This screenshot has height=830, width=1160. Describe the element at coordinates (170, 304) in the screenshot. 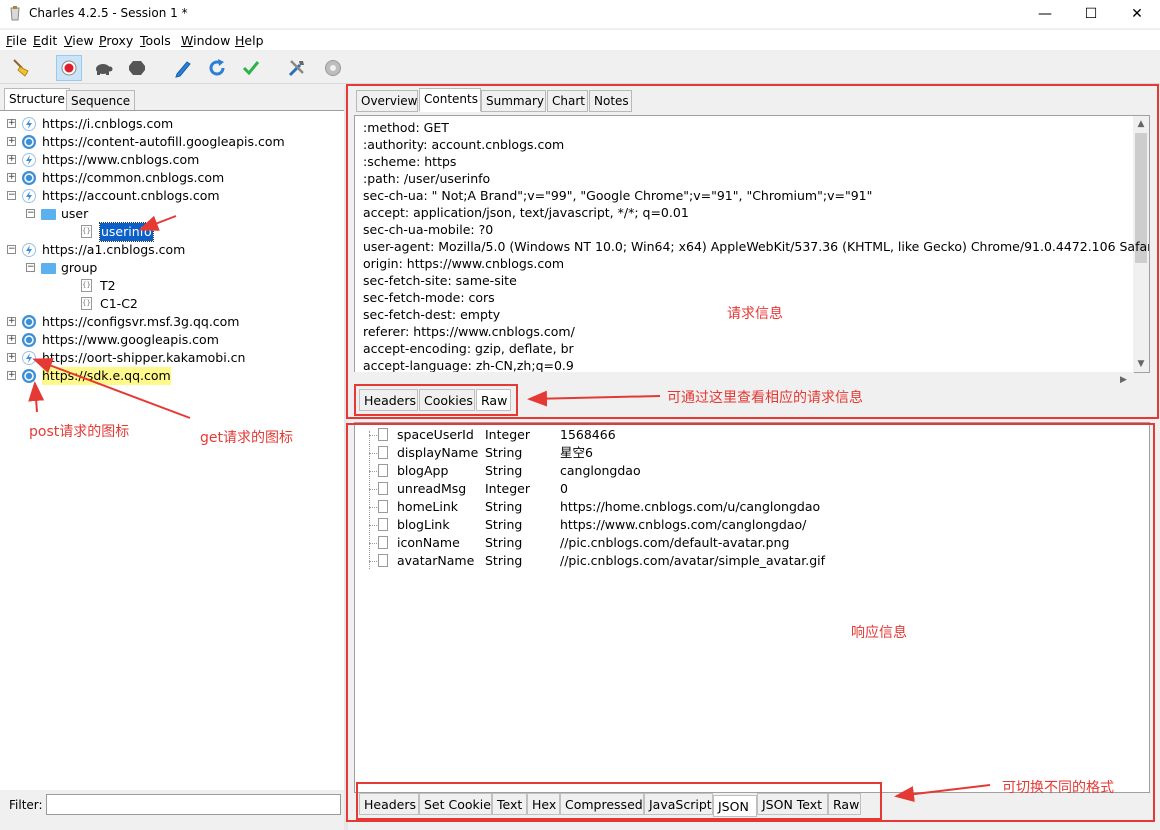

I see `tree-item: {} C1-C2` at that location.